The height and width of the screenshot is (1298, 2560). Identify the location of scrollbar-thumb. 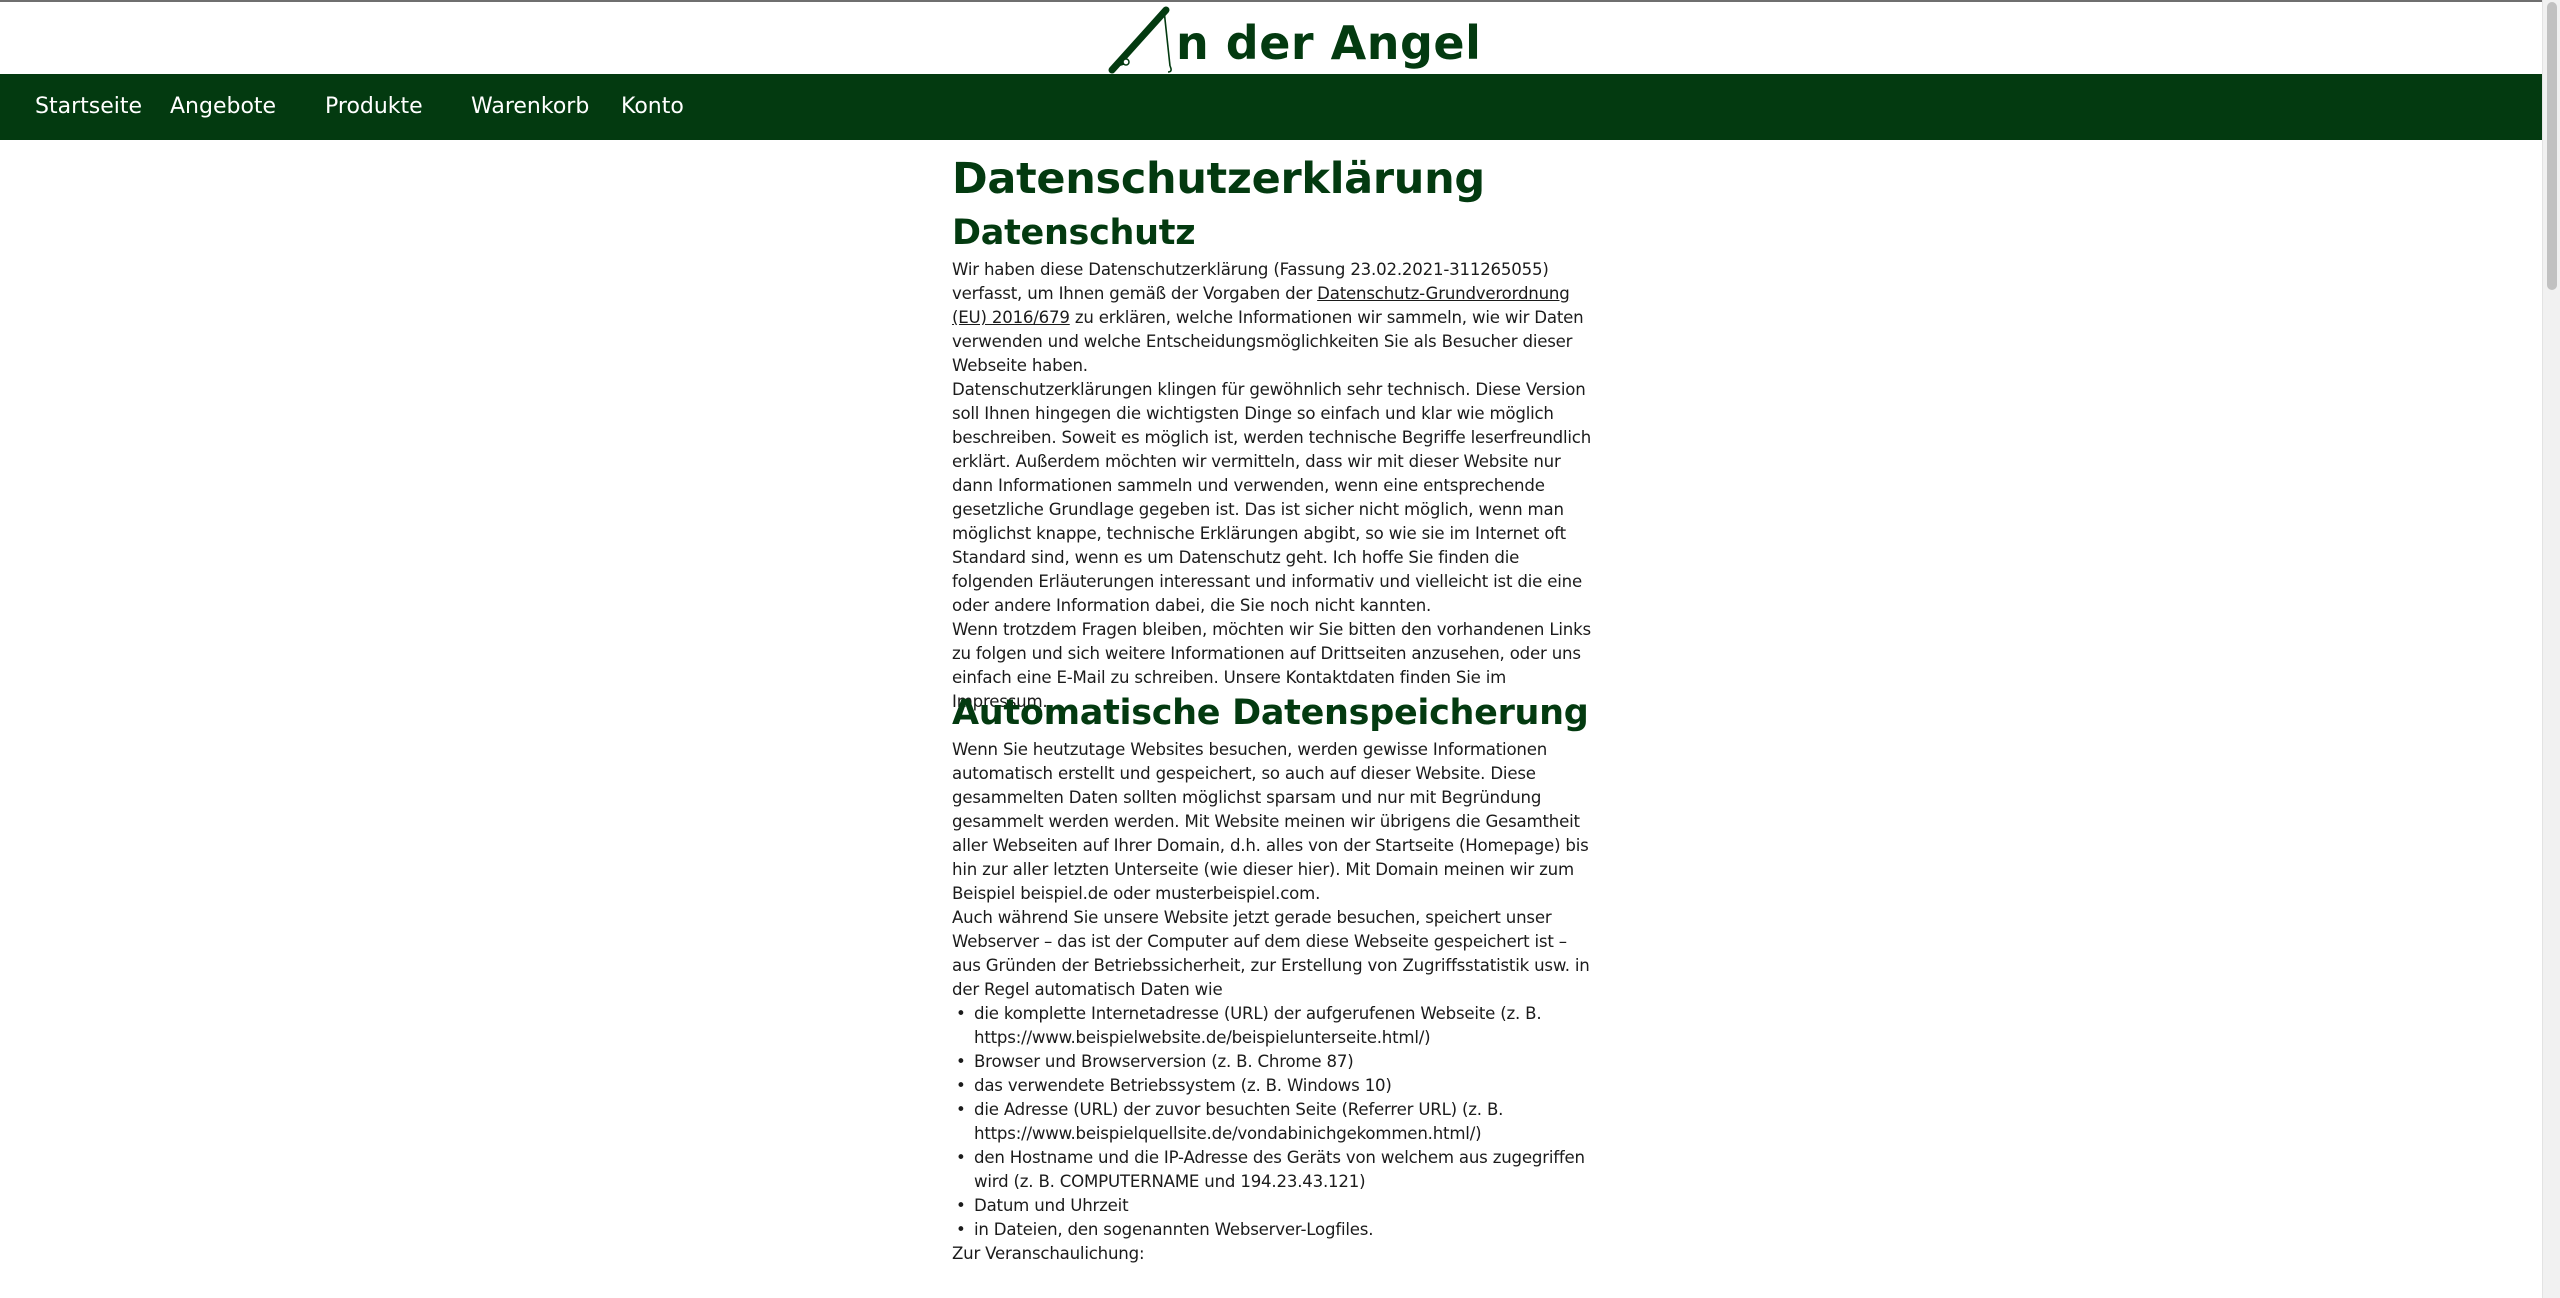
(2552, 146).